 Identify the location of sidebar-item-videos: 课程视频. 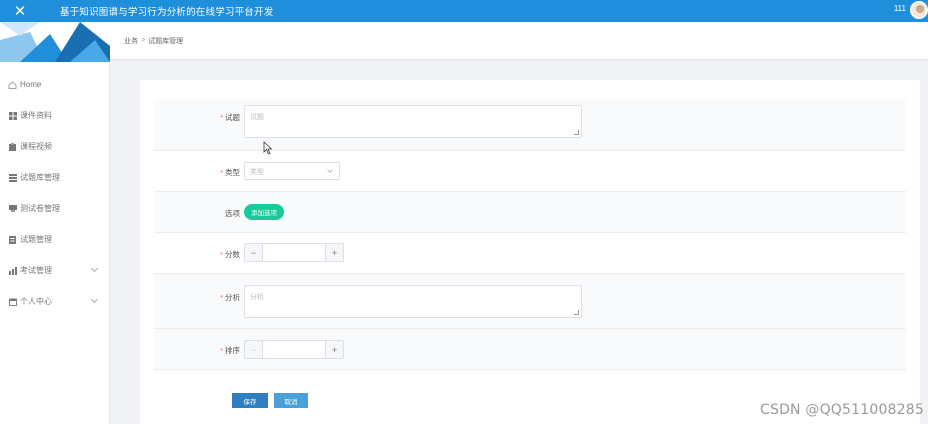
(54, 146).